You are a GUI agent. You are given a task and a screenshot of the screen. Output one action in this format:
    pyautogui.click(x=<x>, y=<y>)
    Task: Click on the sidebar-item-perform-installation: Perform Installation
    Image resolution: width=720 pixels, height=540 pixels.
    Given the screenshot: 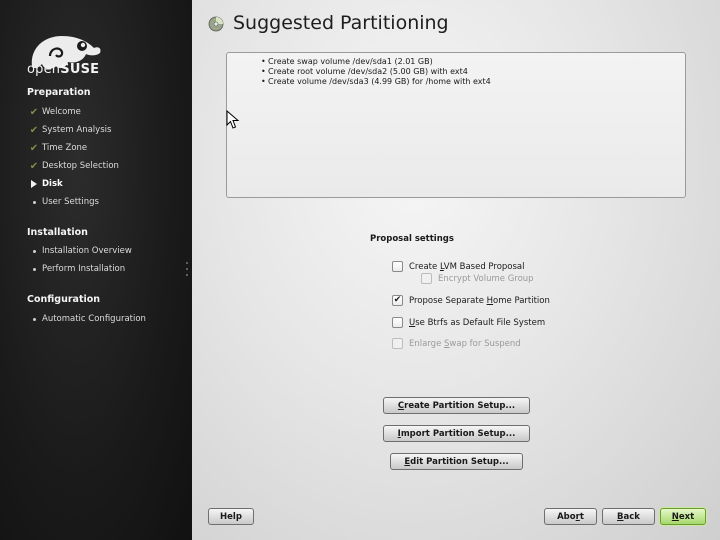 What is the action you would take?
    pyautogui.click(x=76, y=269)
    